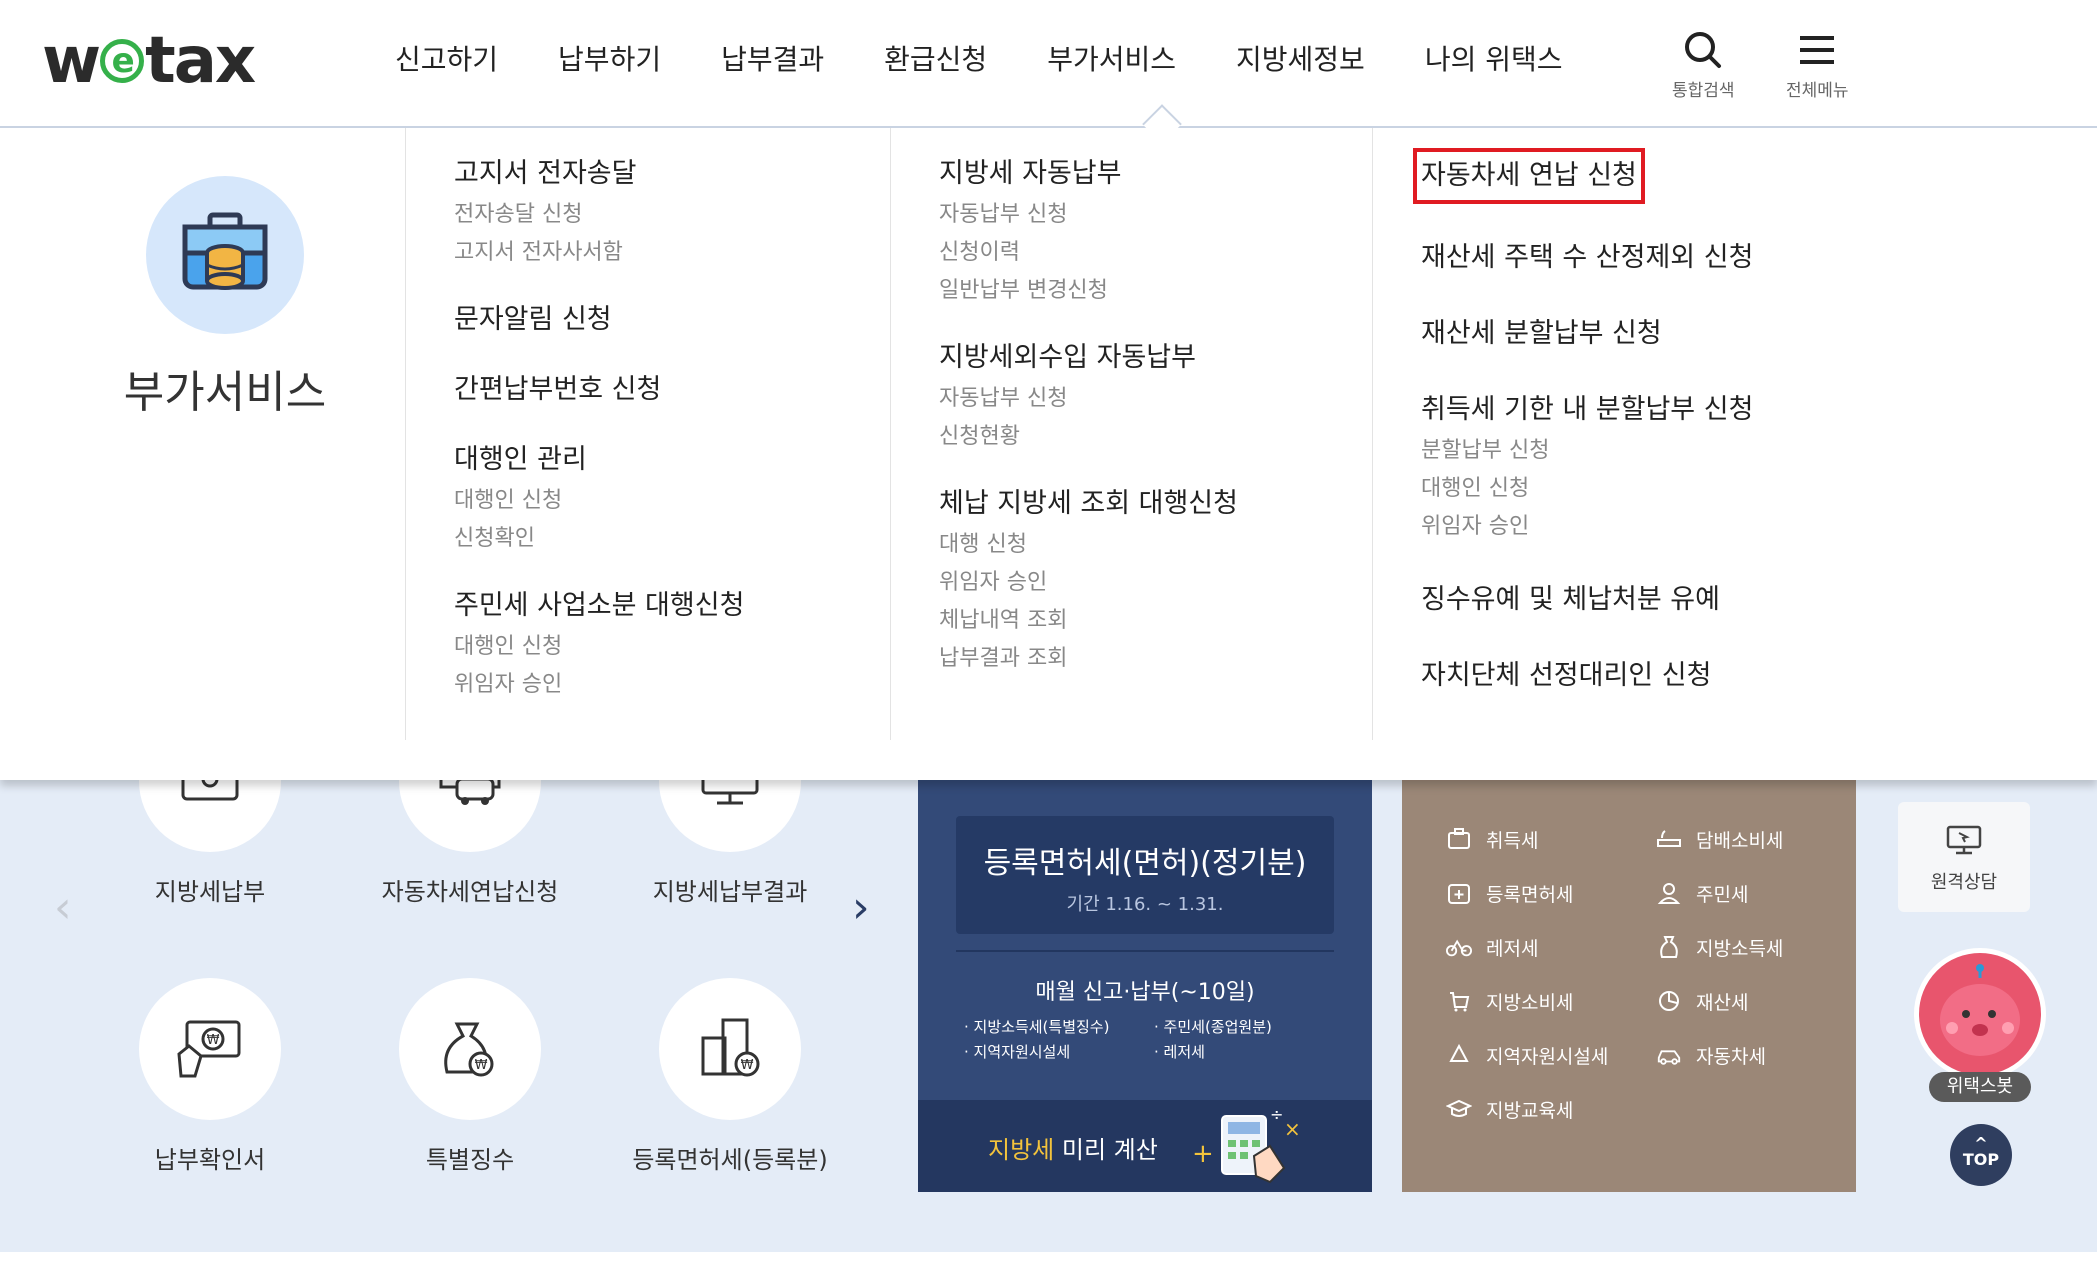 The width and height of the screenshot is (2097, 1266). What do you see at coordinates (1529, 176) in the screenshot?
I see `menu-car-tax-annual-payment: 자동차세 연납 신청` at bounding box center [1529, 176].